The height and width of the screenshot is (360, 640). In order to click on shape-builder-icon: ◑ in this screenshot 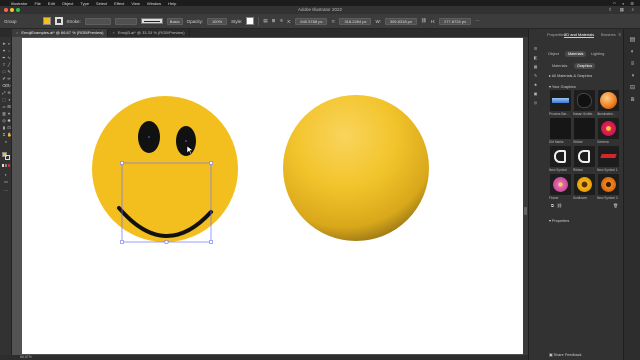, I will do `click(9, 100)`.